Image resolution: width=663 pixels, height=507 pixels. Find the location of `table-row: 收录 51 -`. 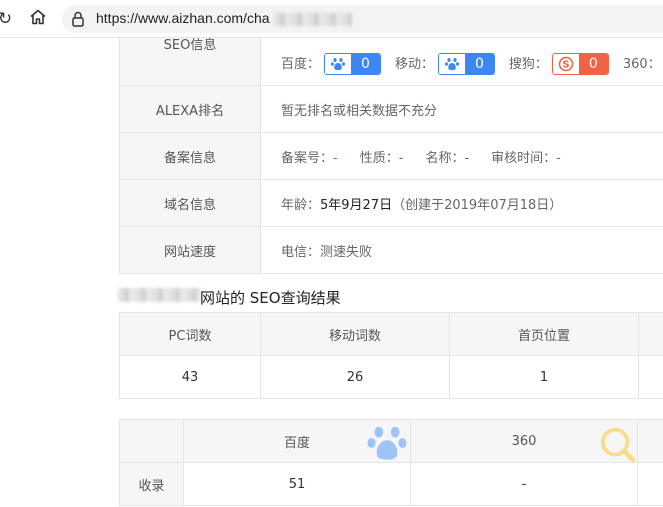

table-row: 收录 51 - is located at coordinates (391, 484).